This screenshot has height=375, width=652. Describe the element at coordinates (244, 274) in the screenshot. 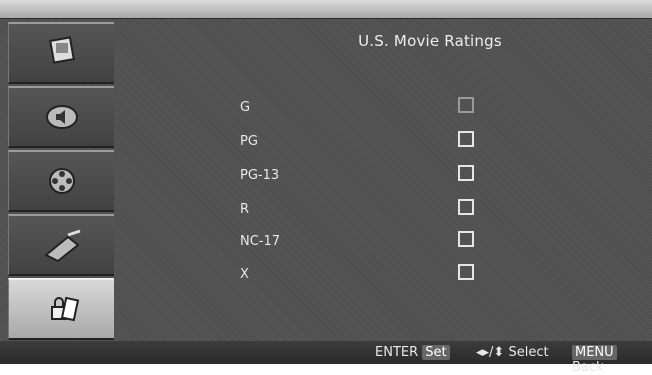

I see `rating-label: X` at that location.